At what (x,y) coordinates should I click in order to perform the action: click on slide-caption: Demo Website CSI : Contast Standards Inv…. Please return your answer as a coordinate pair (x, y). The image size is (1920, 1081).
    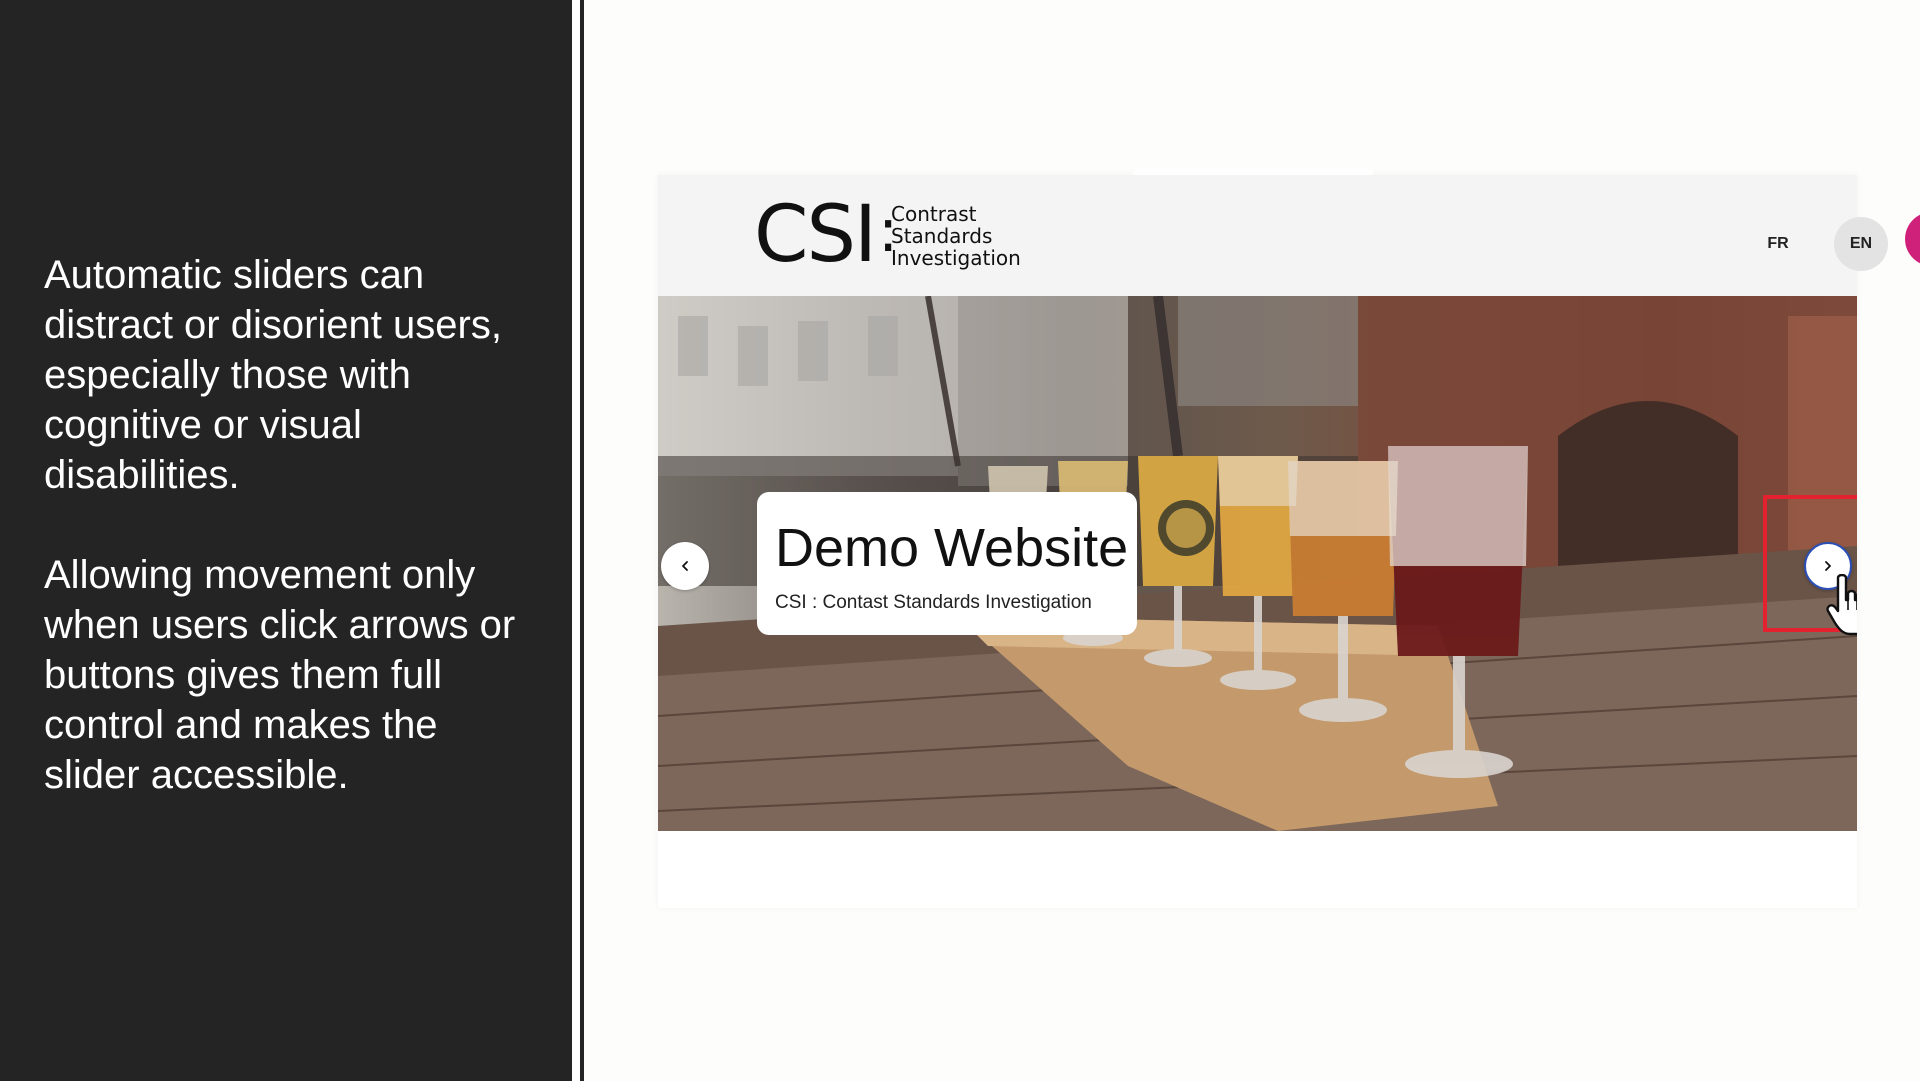
    Looking at the image, I should click on (947, 563).